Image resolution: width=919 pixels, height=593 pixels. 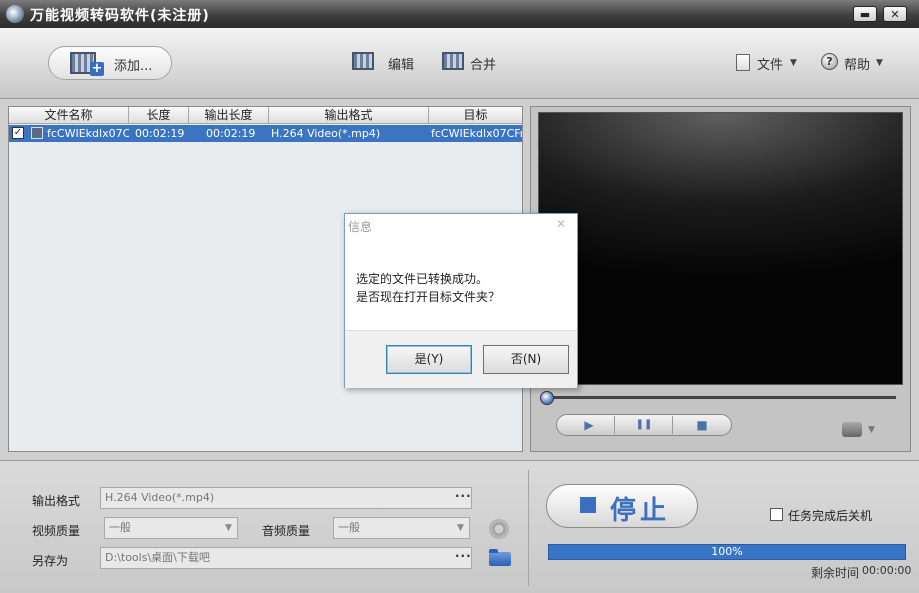 What do you see at coordinates (56, 531) in the screenshot?
I see `video-quality-label: 视频质量` at bounding box center [56, 531].